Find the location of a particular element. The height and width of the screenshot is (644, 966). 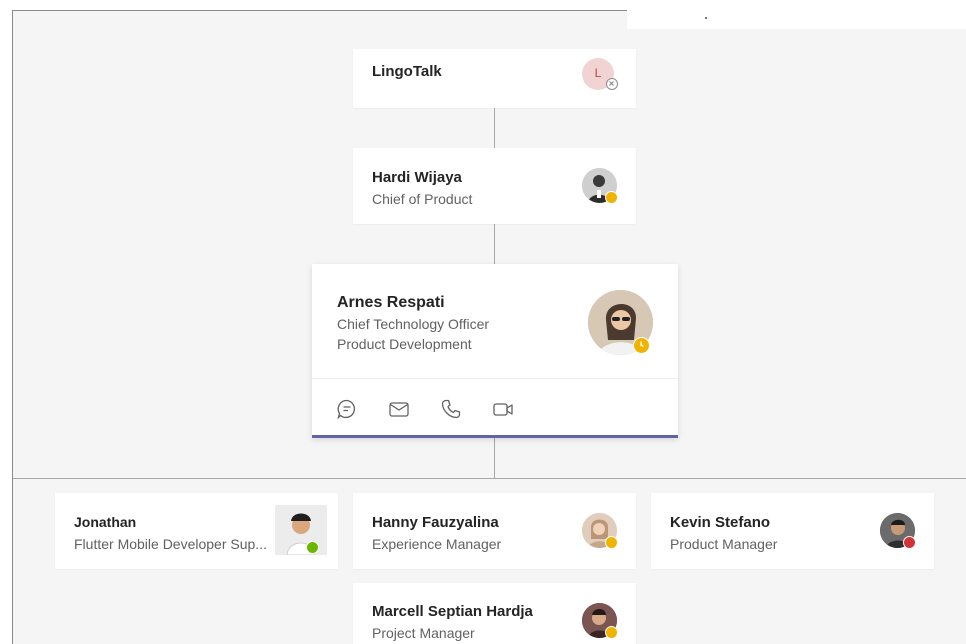

available-status-icon is located at coordinates (312, 547).